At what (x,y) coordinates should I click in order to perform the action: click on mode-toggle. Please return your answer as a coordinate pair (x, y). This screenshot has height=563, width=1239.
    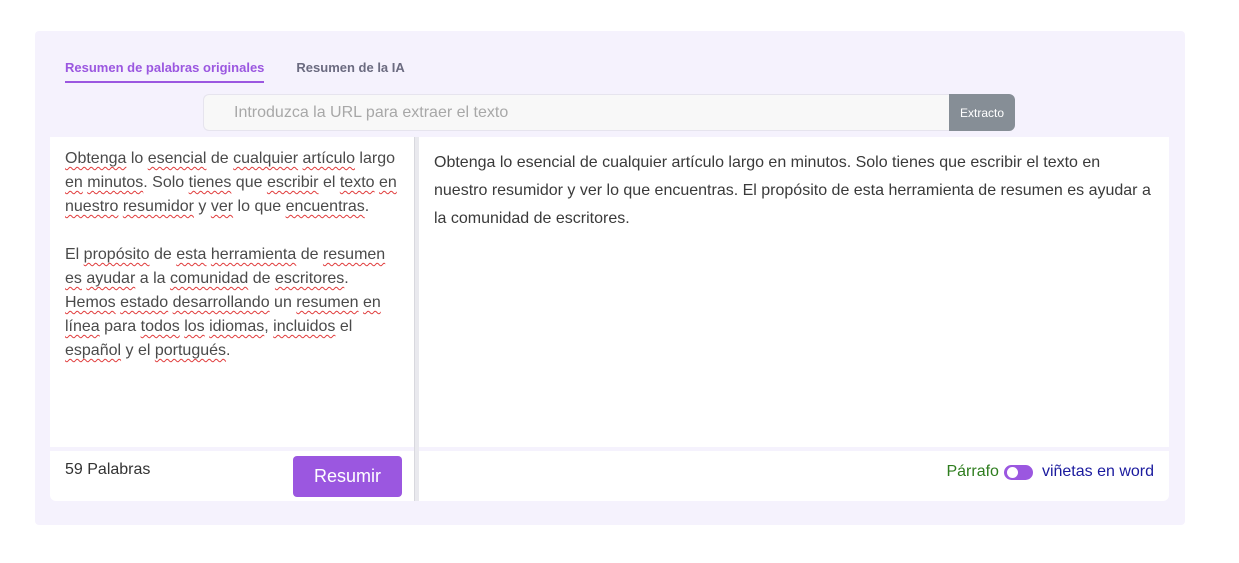
    Looking at the image, I should click on (1018, 472).